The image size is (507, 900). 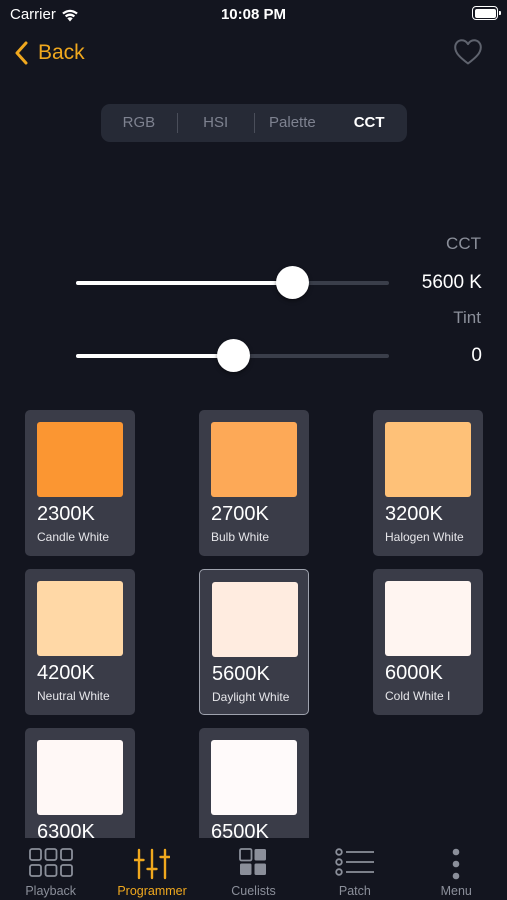 I want to click on cct-value: 5600 K, so click(x=451, y=282).